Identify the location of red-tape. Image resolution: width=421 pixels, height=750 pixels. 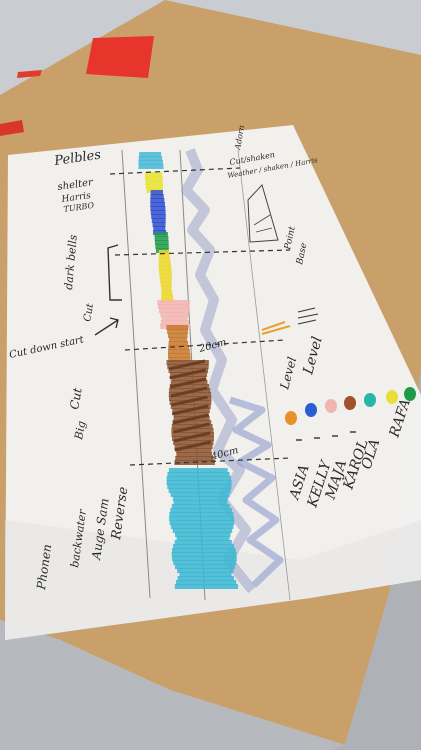
(120, 57).